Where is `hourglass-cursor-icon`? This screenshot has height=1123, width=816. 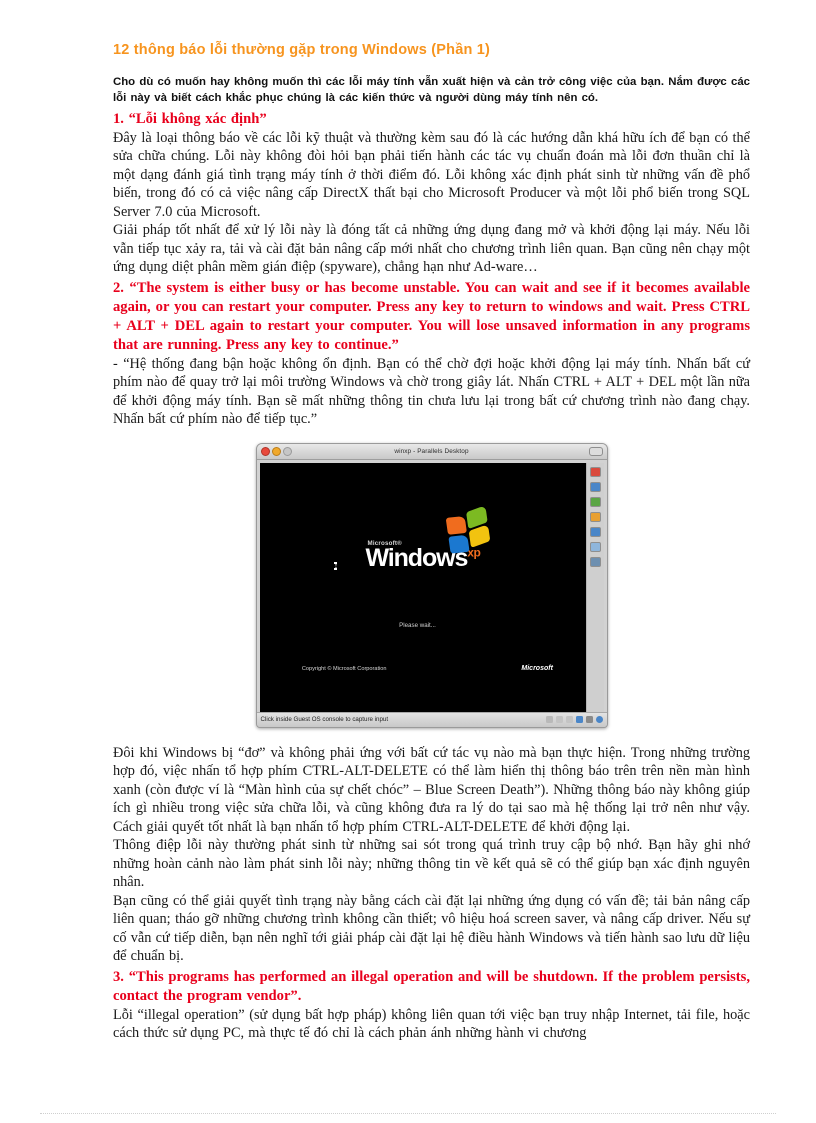 hourglass-cursor-icon is located at coordinates (336, 566).